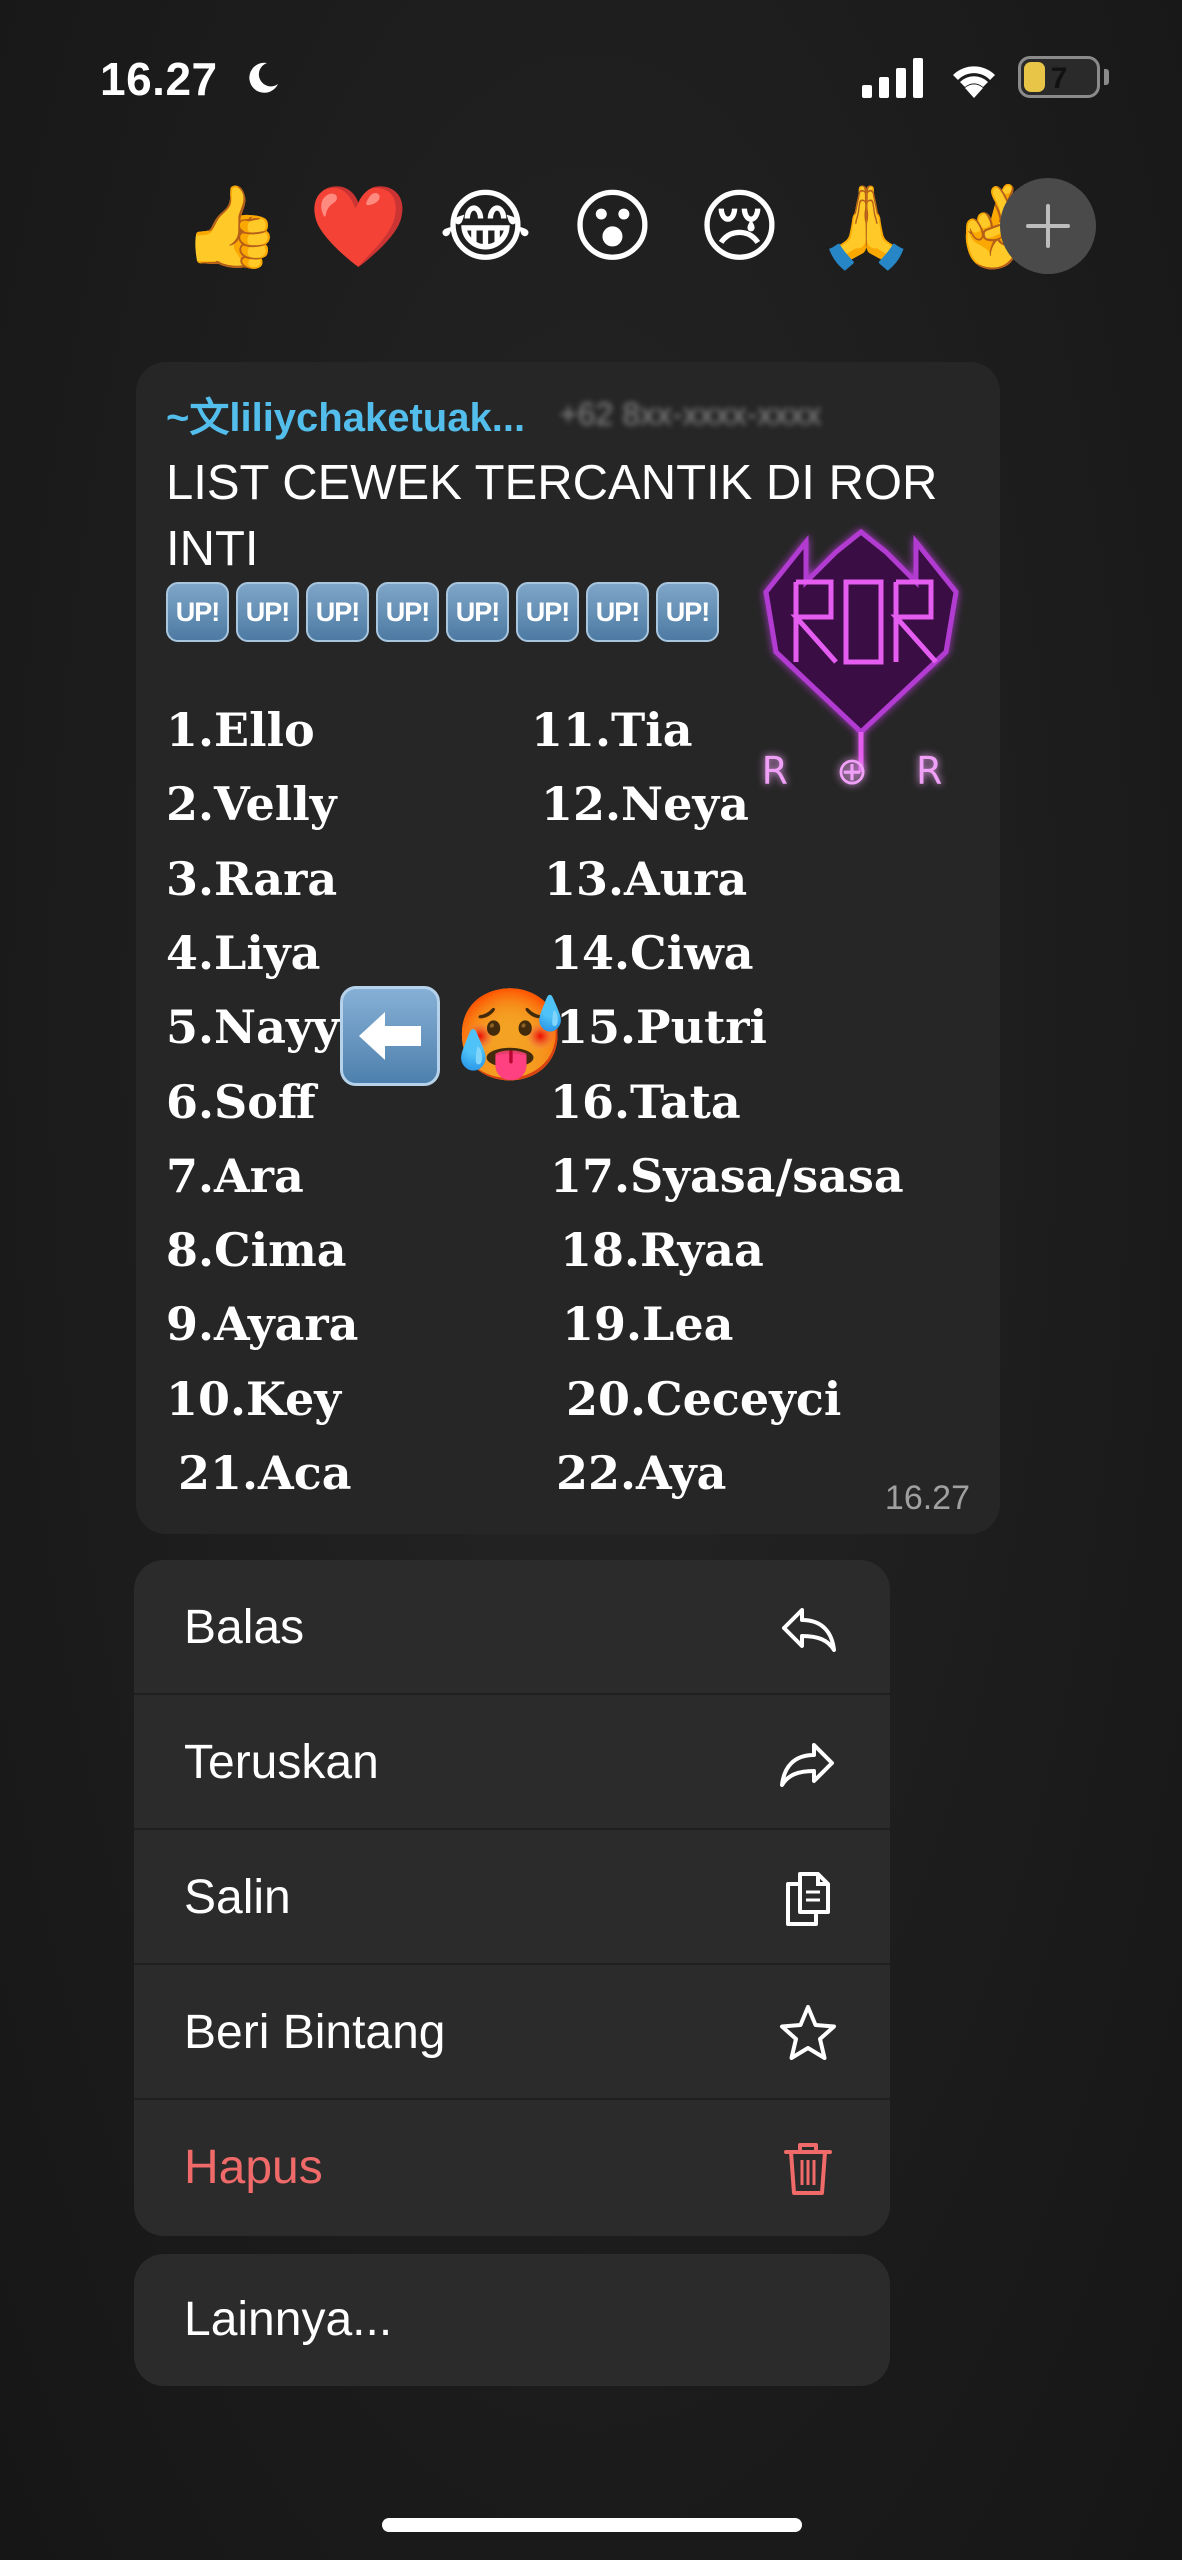 The width and height of the screenshot is (1182, 2560). What do you see at coordinates (612, 227) in the screenshot?
I see `reaction-surprised: 😮` at bounding box center [612, 227].